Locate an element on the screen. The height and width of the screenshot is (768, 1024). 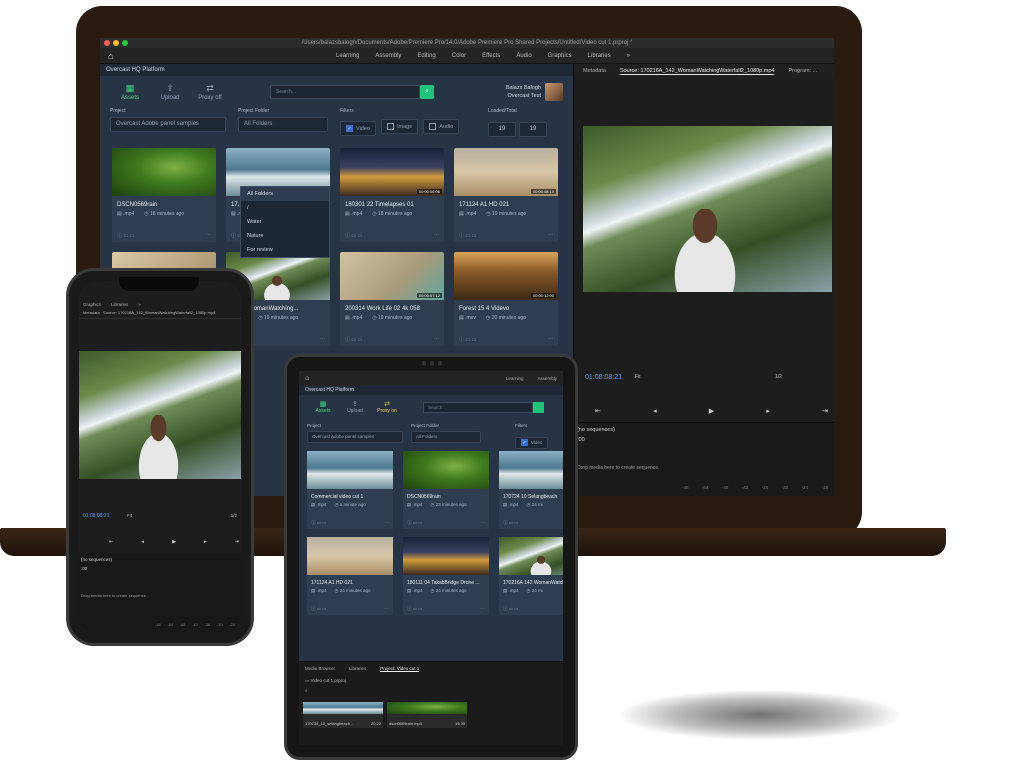
tablet-project-select: Overcast Adobe panel samples is located at coordinates (355, 437).